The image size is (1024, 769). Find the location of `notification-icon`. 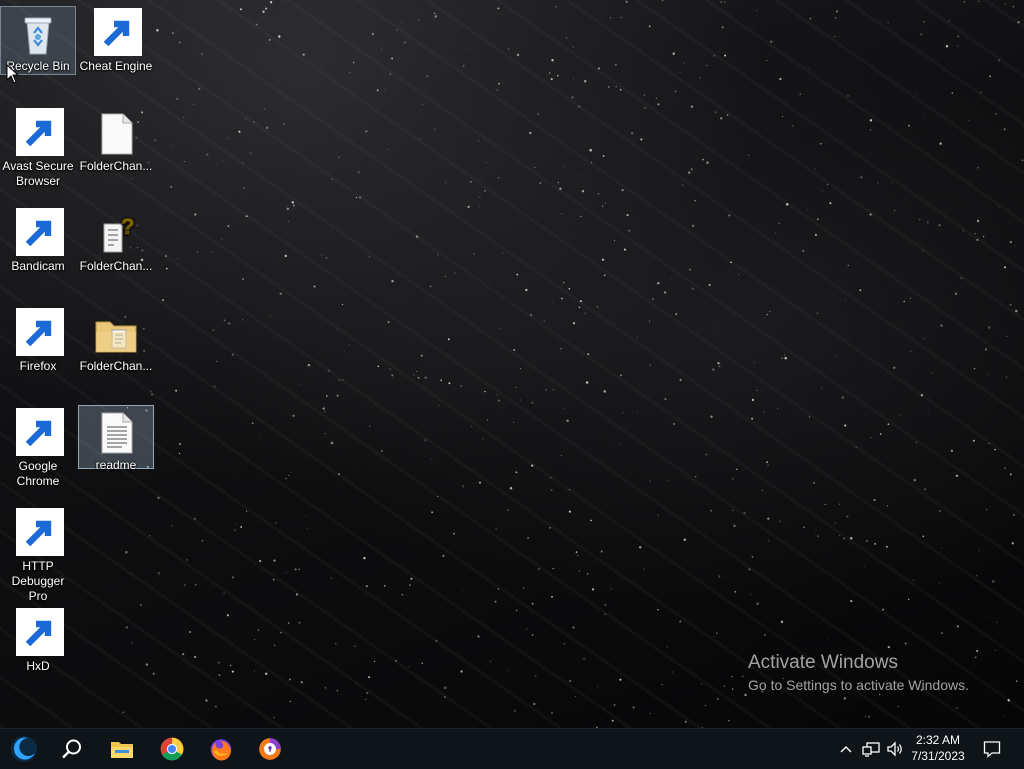

notification-icon is located at coordinates (992, 749).